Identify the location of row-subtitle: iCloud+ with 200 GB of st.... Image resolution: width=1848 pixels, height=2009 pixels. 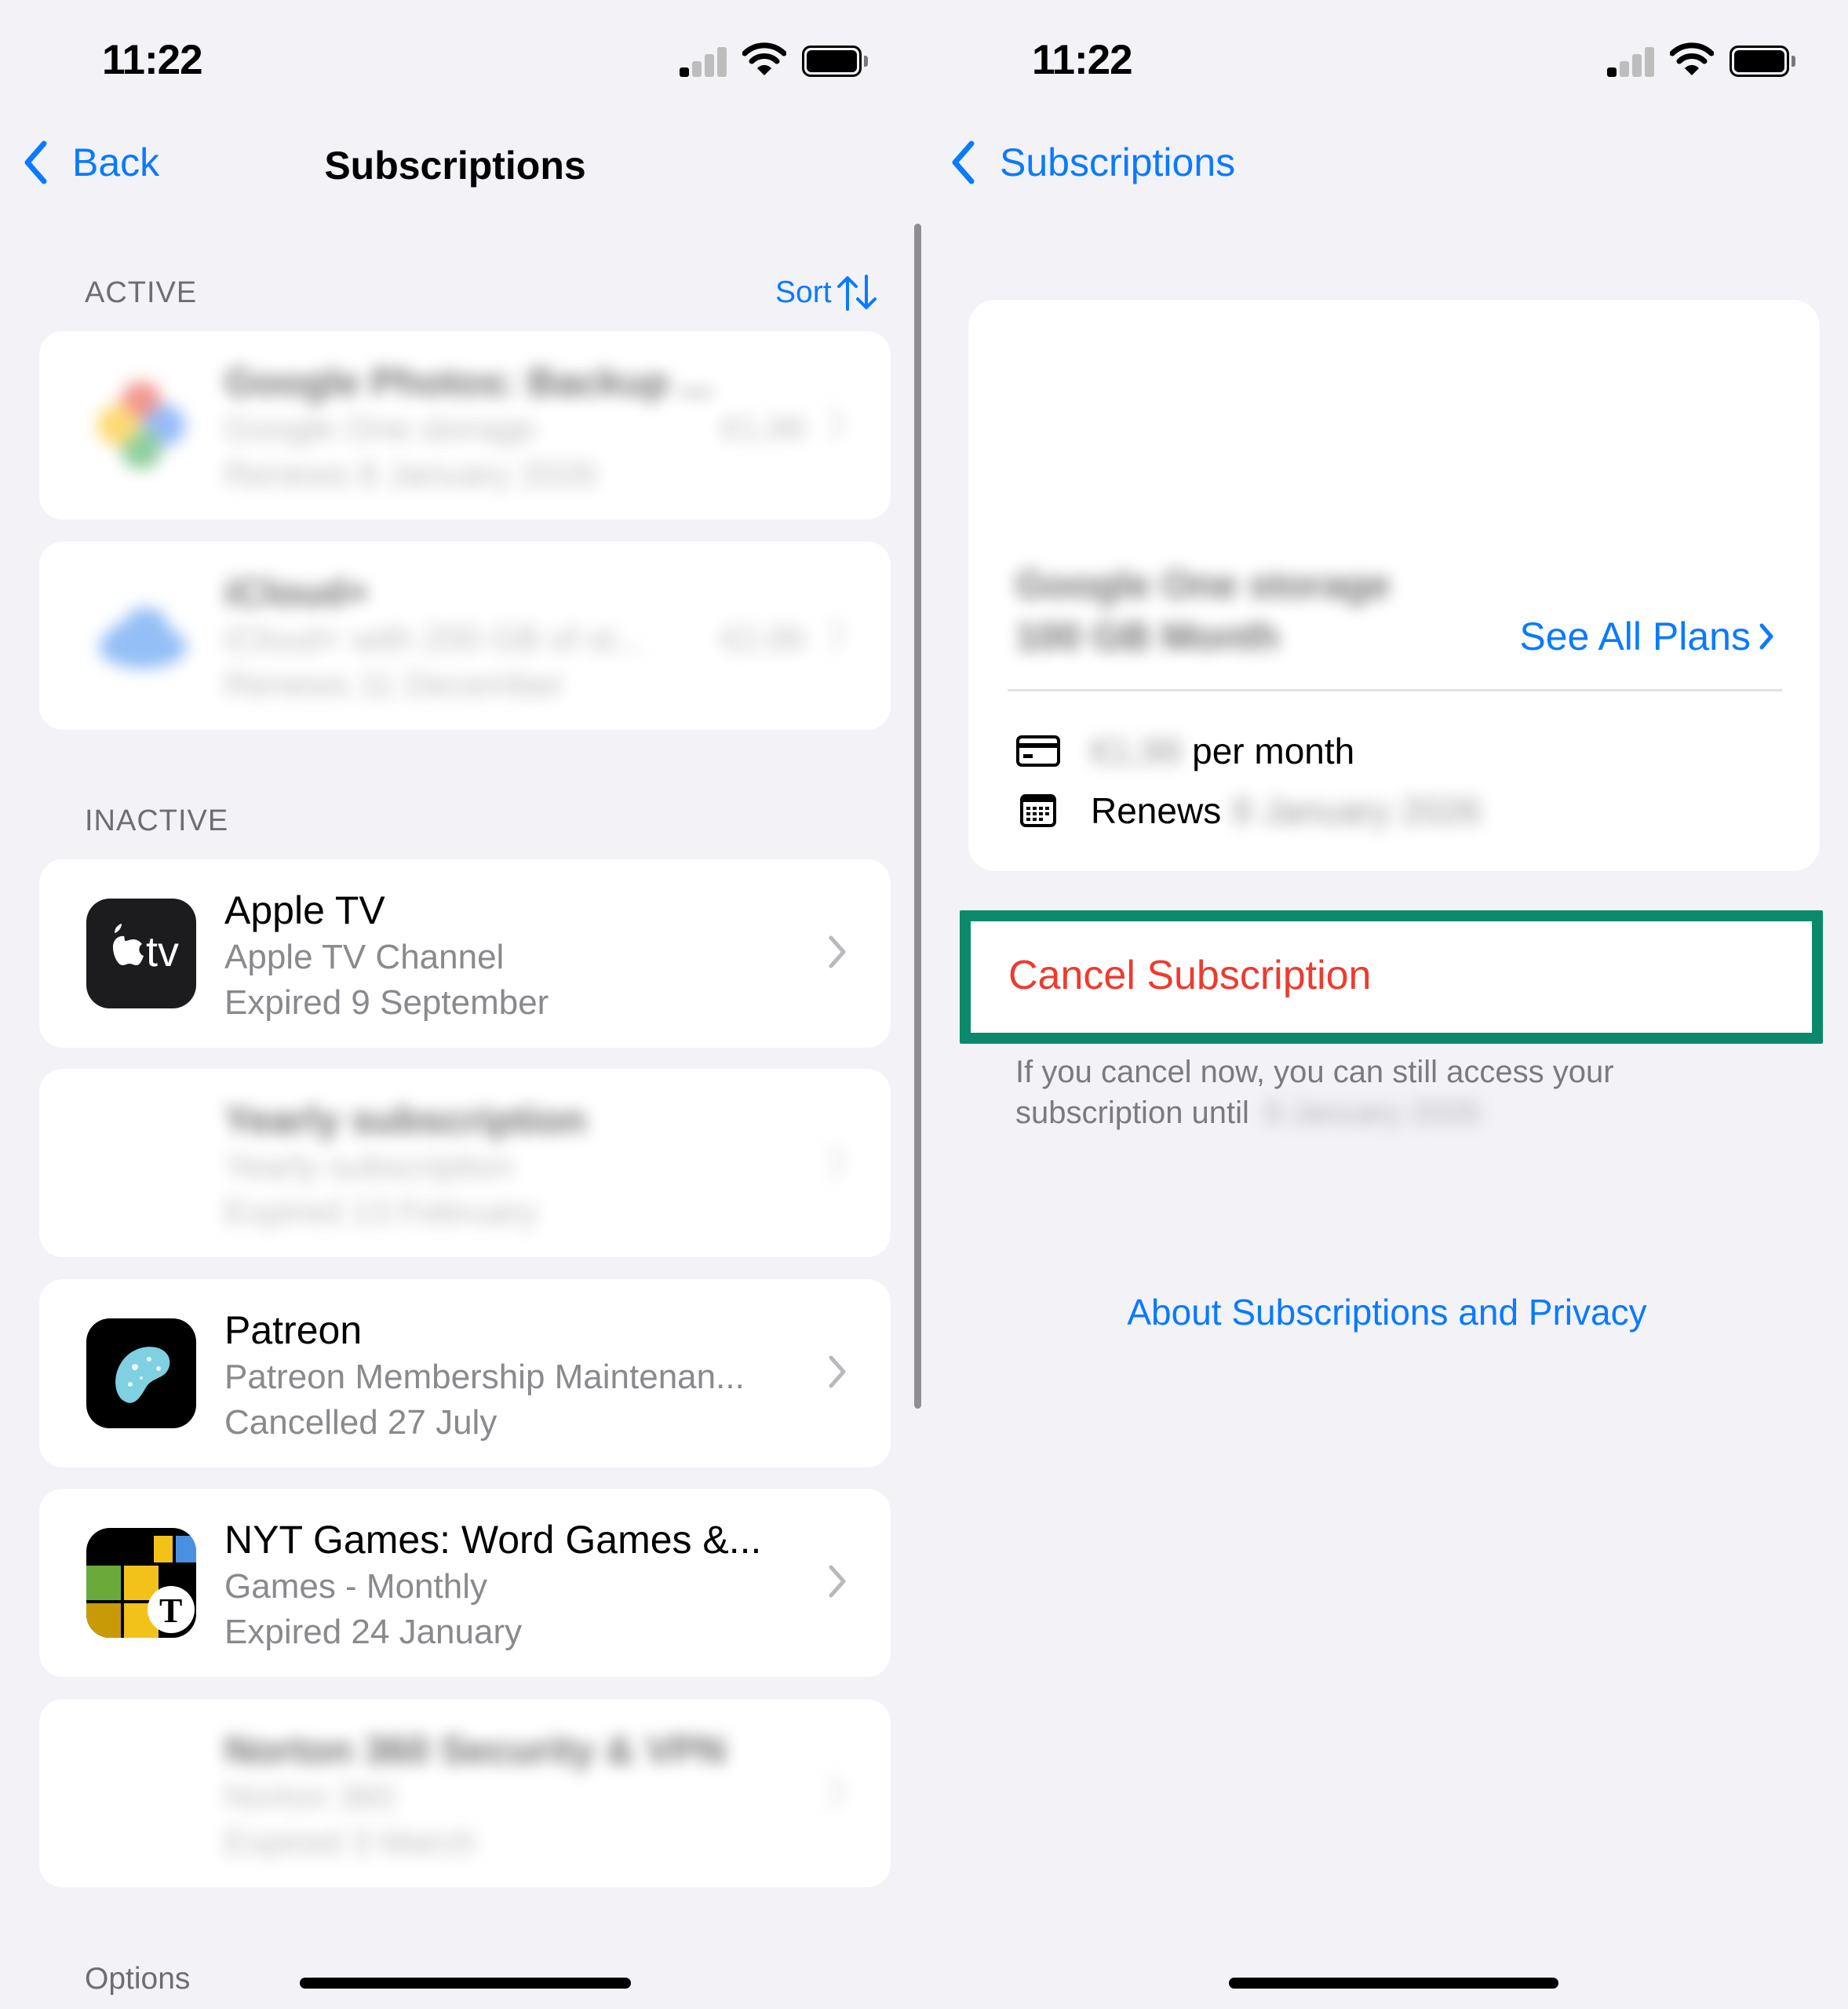
(434, 639).